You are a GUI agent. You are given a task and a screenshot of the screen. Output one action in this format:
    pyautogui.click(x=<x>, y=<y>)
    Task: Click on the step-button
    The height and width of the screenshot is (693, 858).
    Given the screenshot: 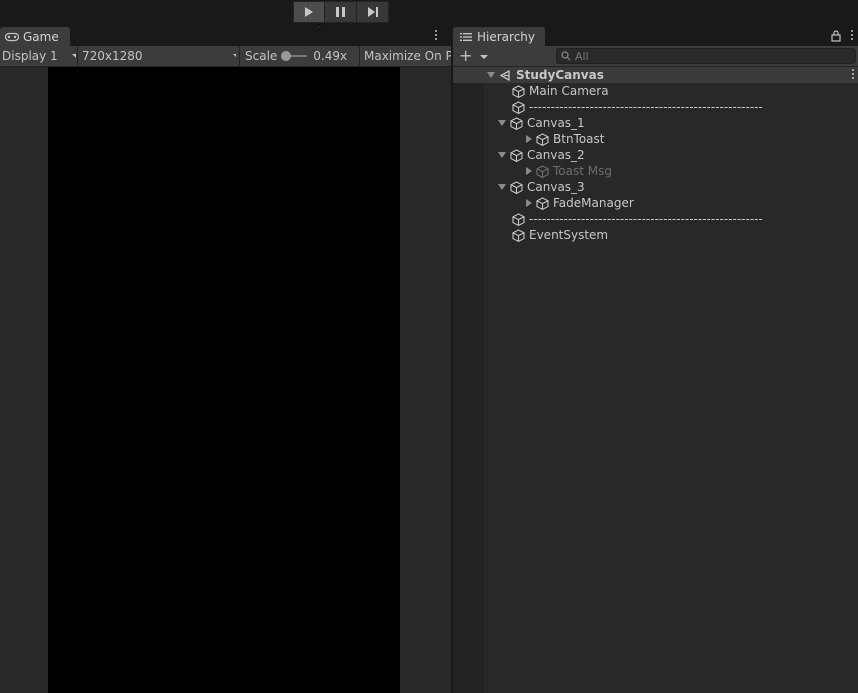 What is the action you would take?
    pyautogui.click(x=373, y=12)
    